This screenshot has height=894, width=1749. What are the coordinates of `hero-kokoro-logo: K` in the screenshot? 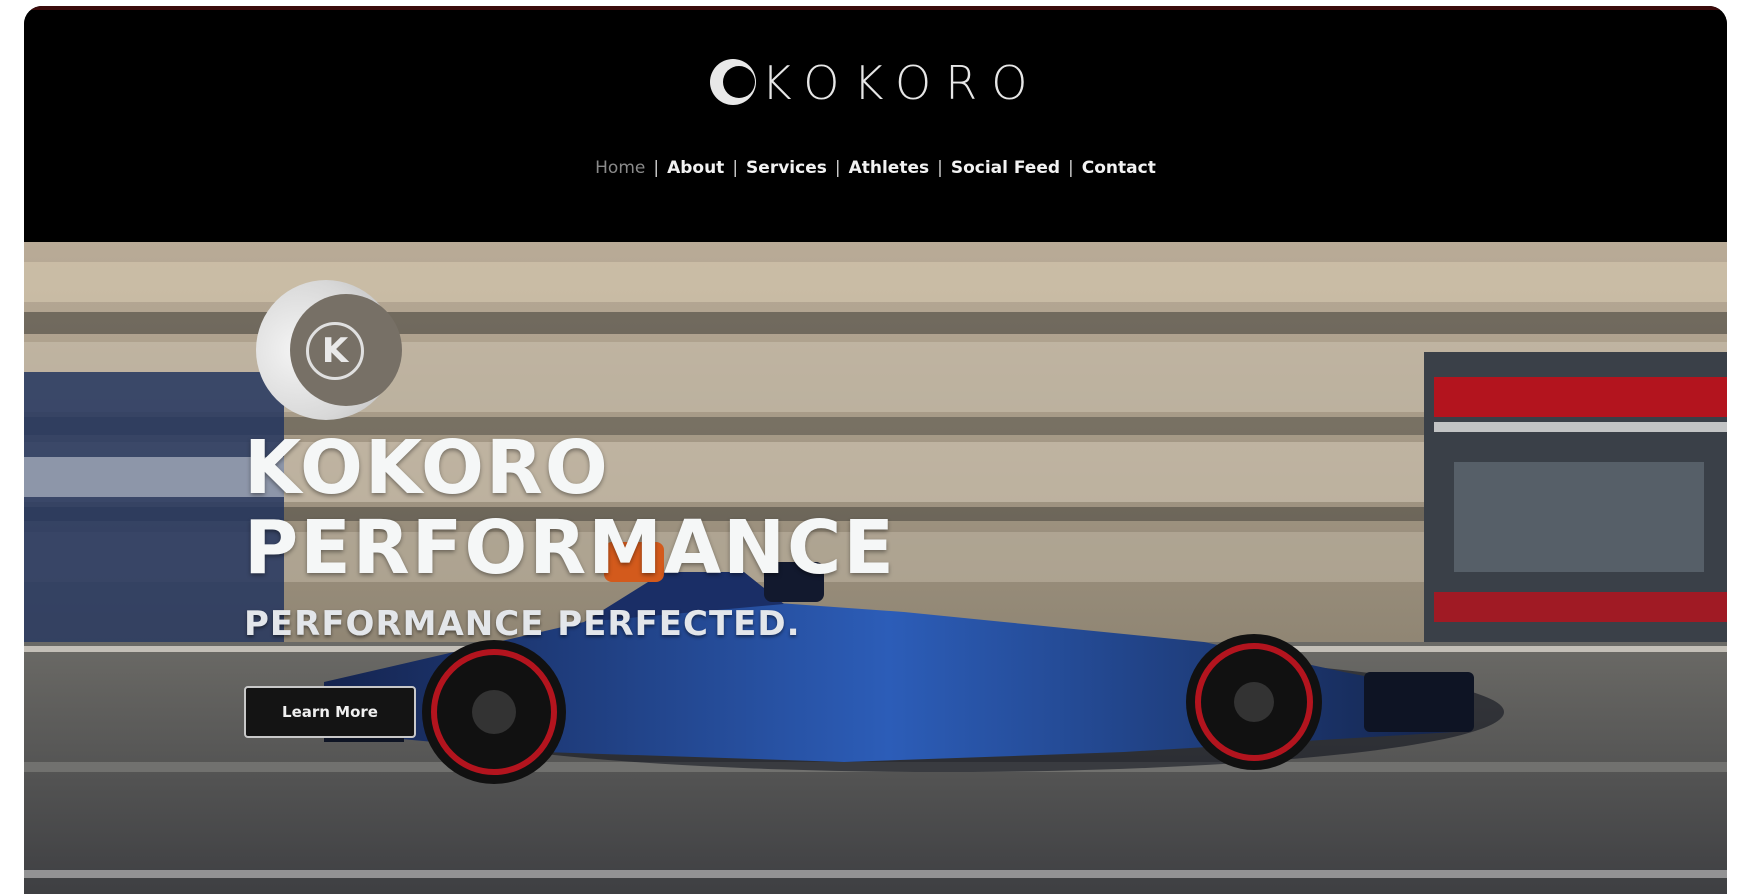 It's located at (329, 355).